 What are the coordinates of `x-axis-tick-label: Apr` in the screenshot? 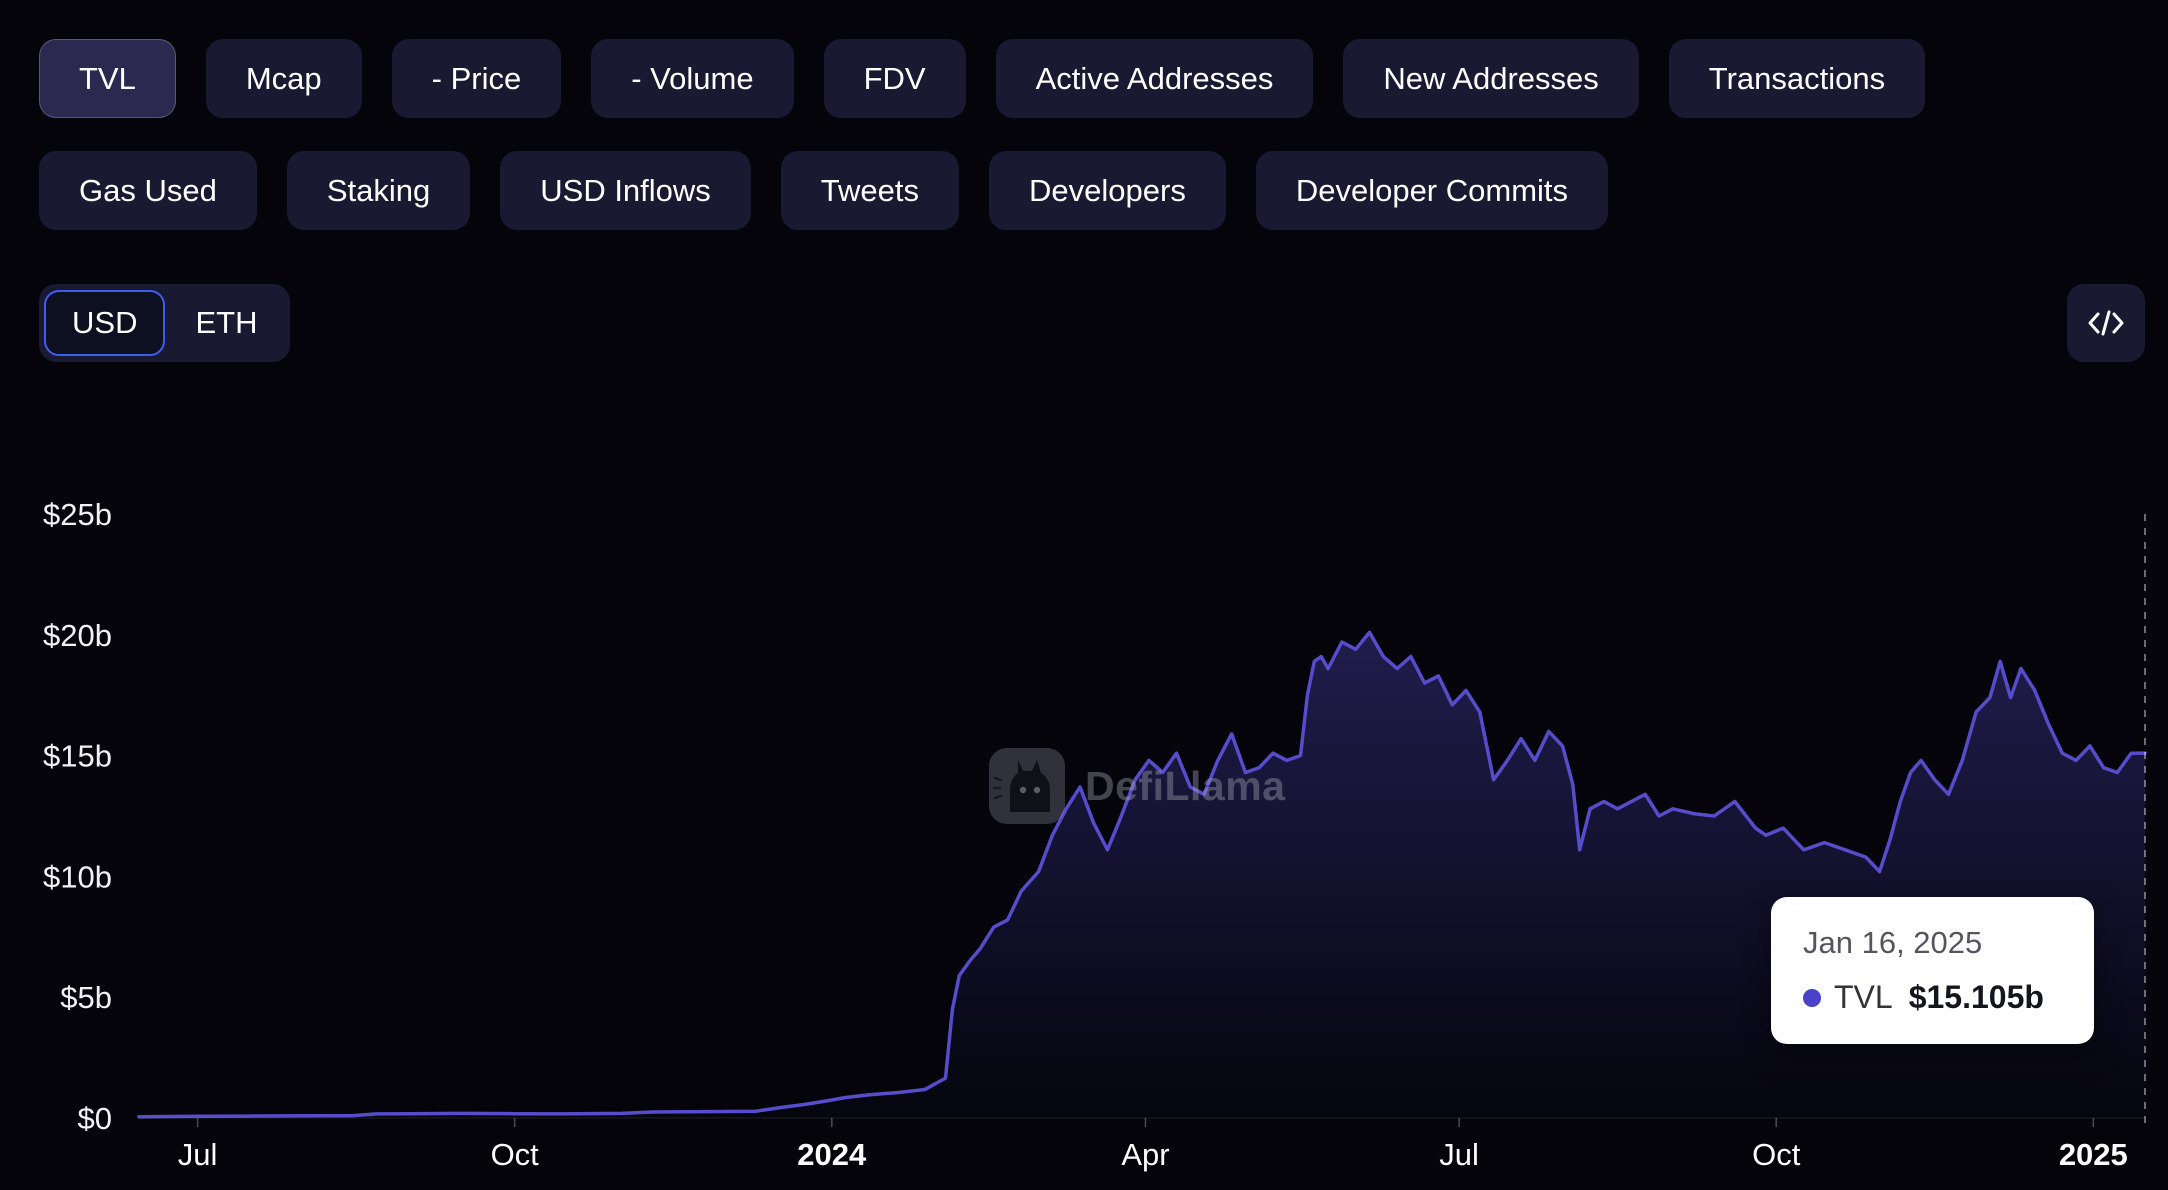 It's located at (1145, 1154).